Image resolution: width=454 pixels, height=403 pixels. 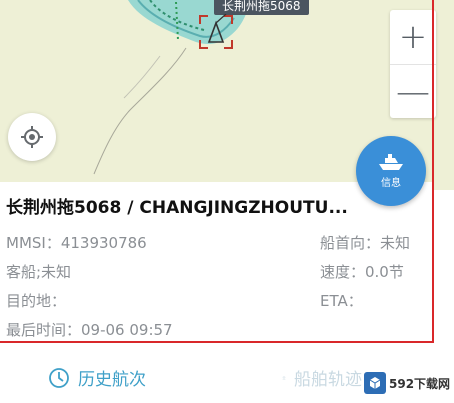 I want to click on zoom-control: + —, so click(x=413, y=64).